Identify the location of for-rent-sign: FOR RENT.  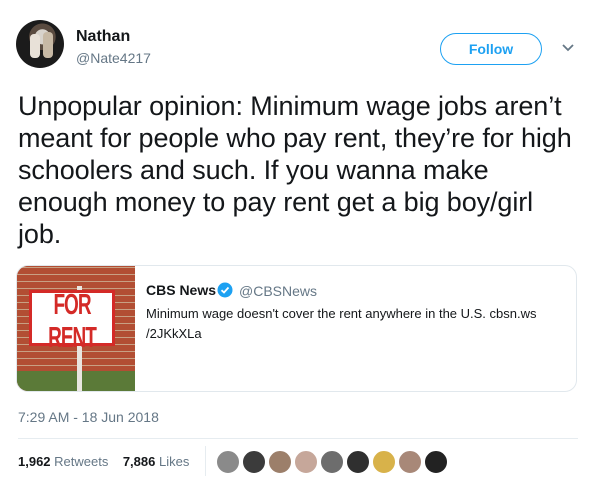
(72, 322).